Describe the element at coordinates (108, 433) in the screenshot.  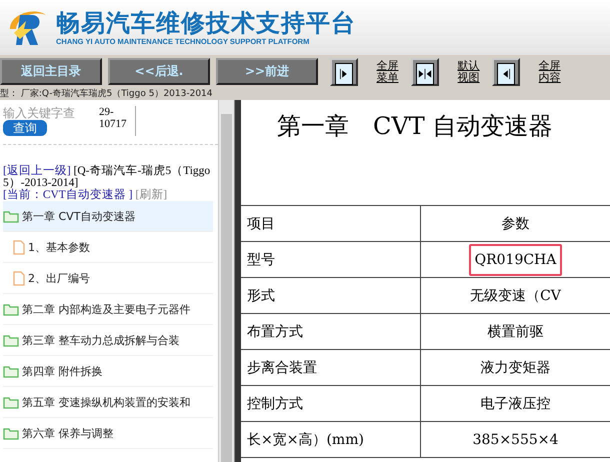
I see `tree-item: 第六章 保养与调整` at that location.